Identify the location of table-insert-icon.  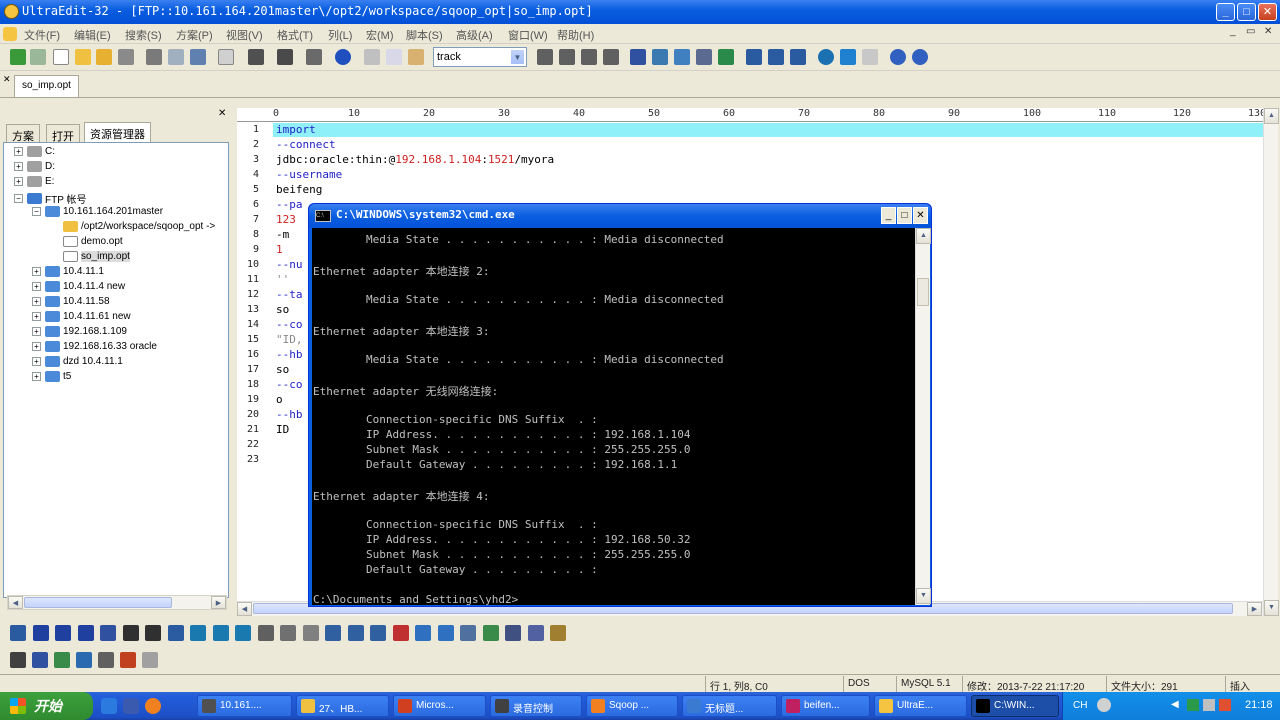
(355, 633).